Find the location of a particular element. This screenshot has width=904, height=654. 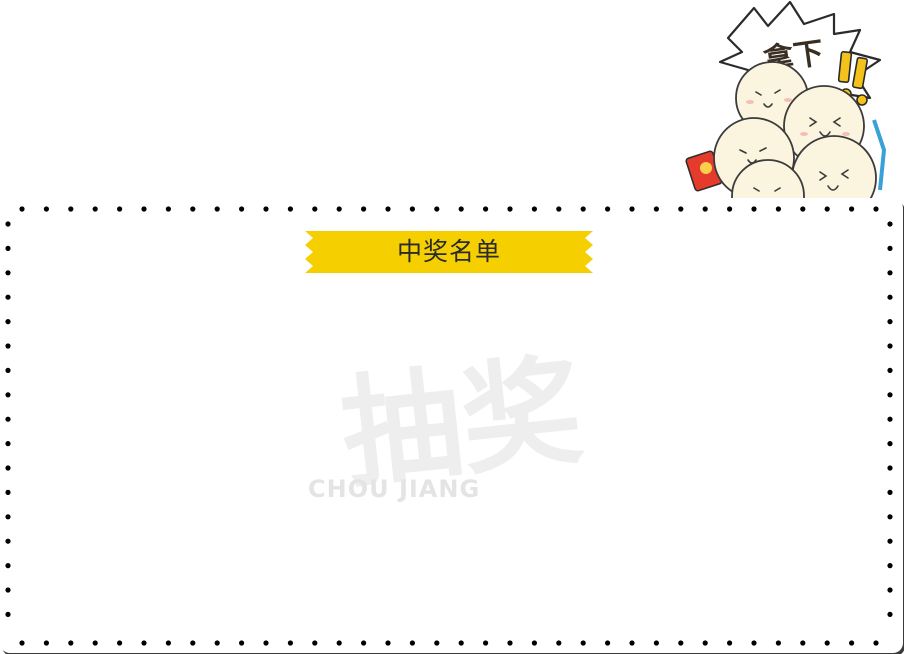

watermark-sub: CHOU JIANG is located at coordinates (394, 489).